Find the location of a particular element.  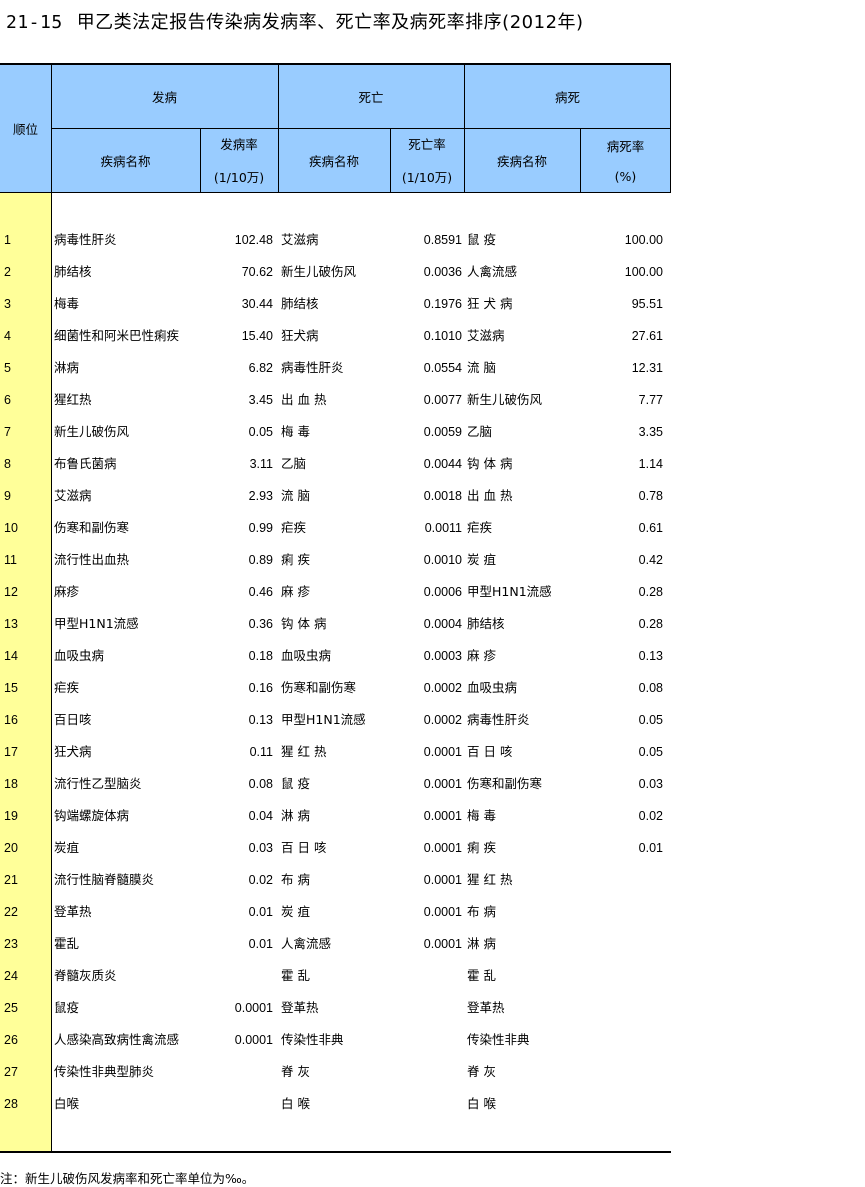

rank-cell: 20 is located at coordinates (11, 848).